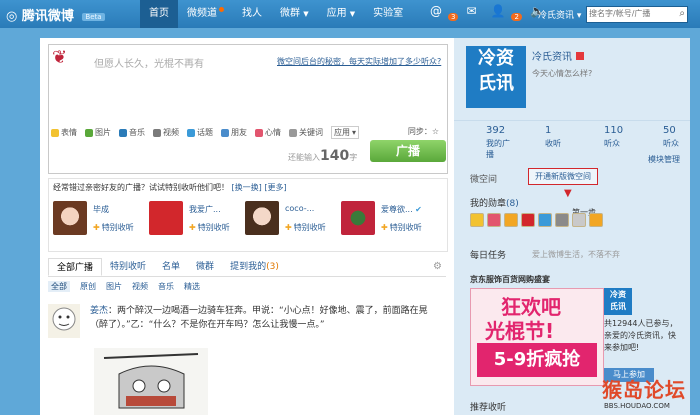  What do you see at coordinates (99, 311) in the screenshot?
I see `feed-author: 姜杰` at bounding box center [99, 311].